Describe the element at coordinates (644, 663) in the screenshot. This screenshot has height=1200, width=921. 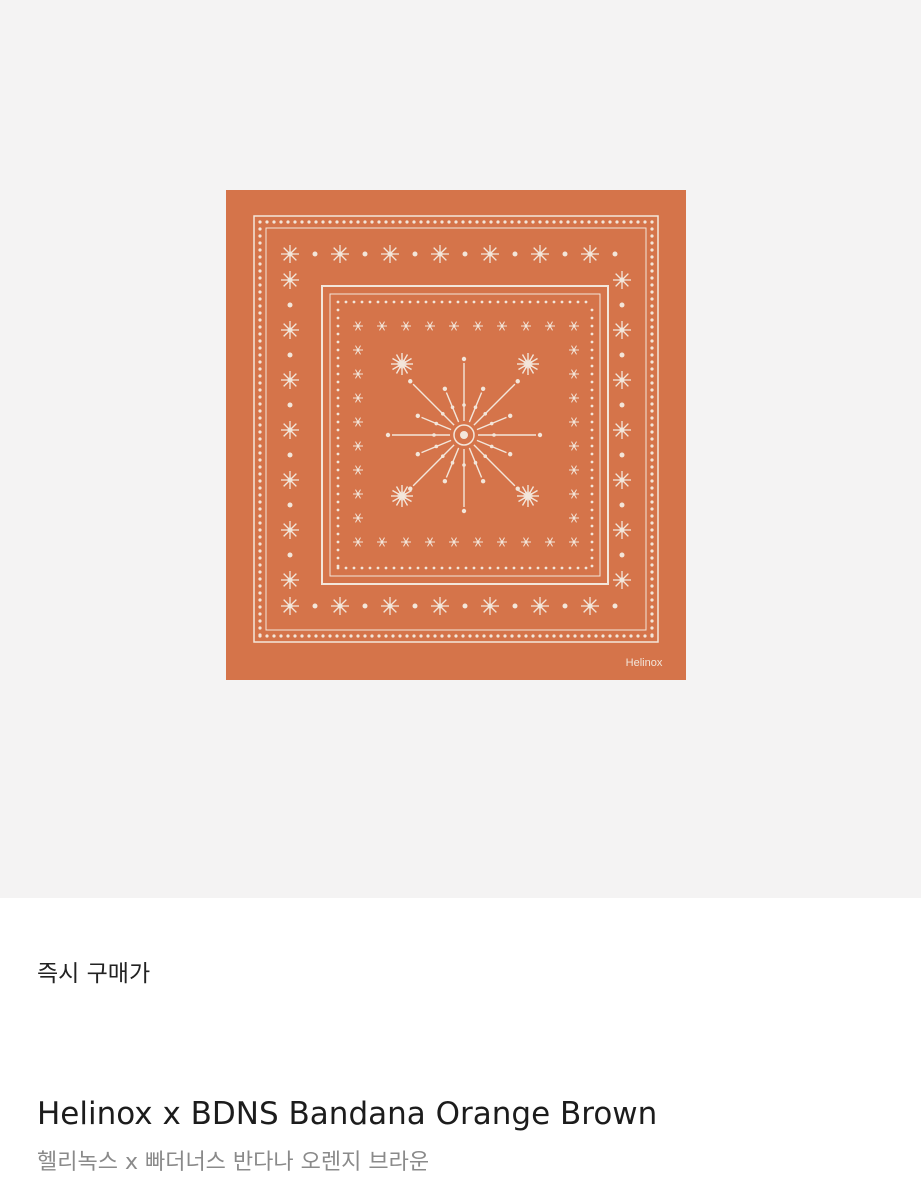
I see `helinox-logo: Helinox` at that location.